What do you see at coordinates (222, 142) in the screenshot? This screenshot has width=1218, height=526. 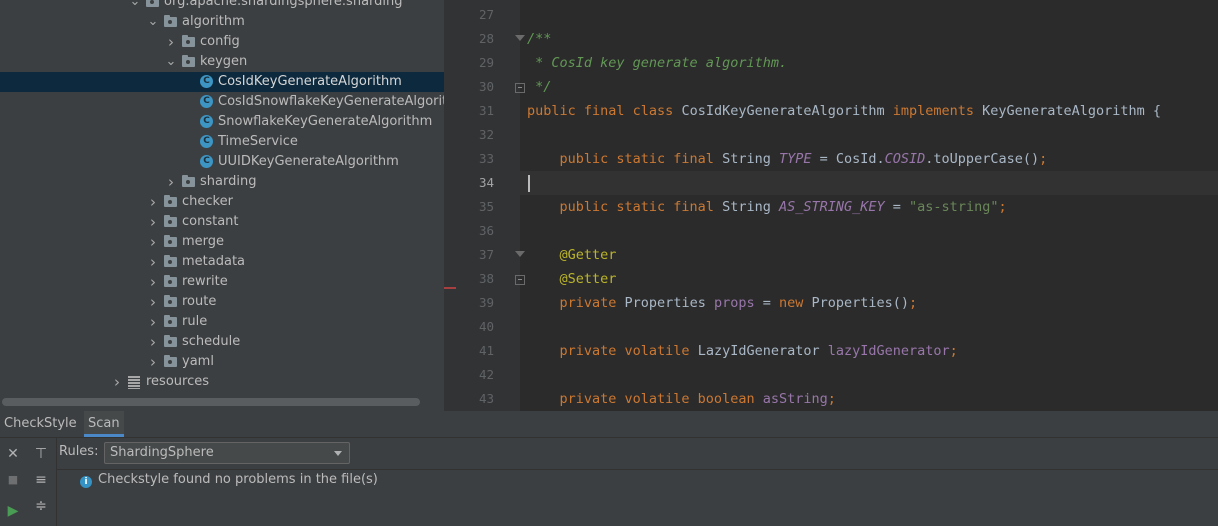 I see `tree-item: C TimeService` at bounding box center [222, 142].